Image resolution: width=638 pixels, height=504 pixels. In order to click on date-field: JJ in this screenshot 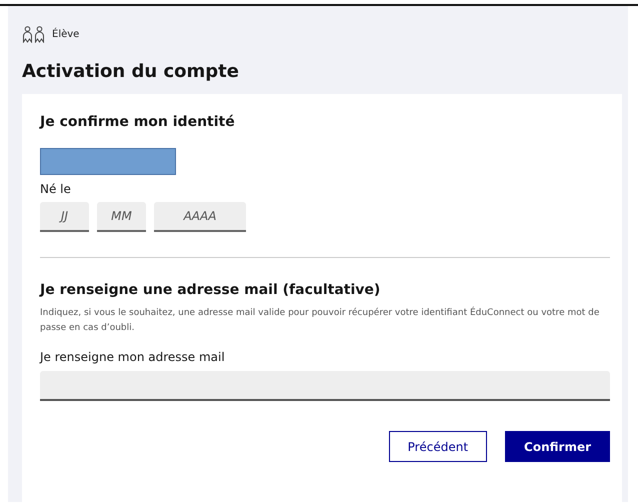, I will do `click(64, 217)`.